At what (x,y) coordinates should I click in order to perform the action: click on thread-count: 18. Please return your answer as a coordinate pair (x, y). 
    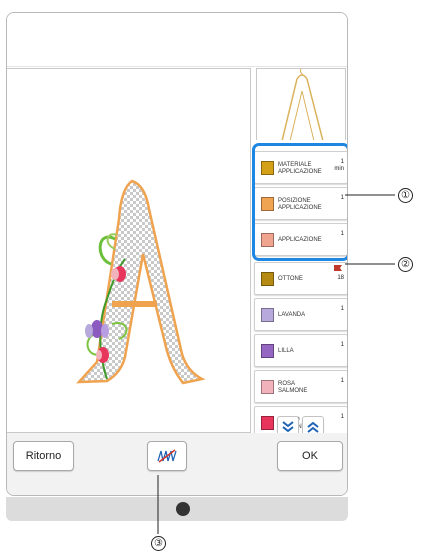
    Looking at the image, I should click on (340, 278).